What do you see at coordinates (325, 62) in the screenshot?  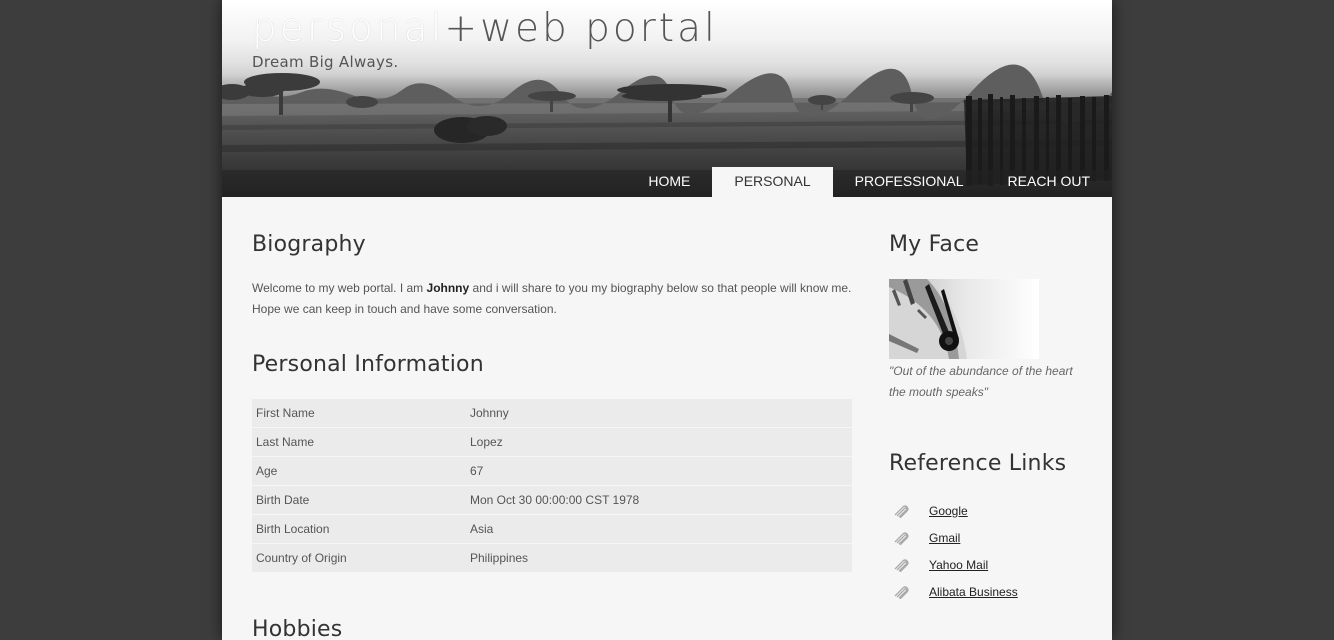 I see `site-tagline: Dream Big Always.` at bounding box center [325, 62].